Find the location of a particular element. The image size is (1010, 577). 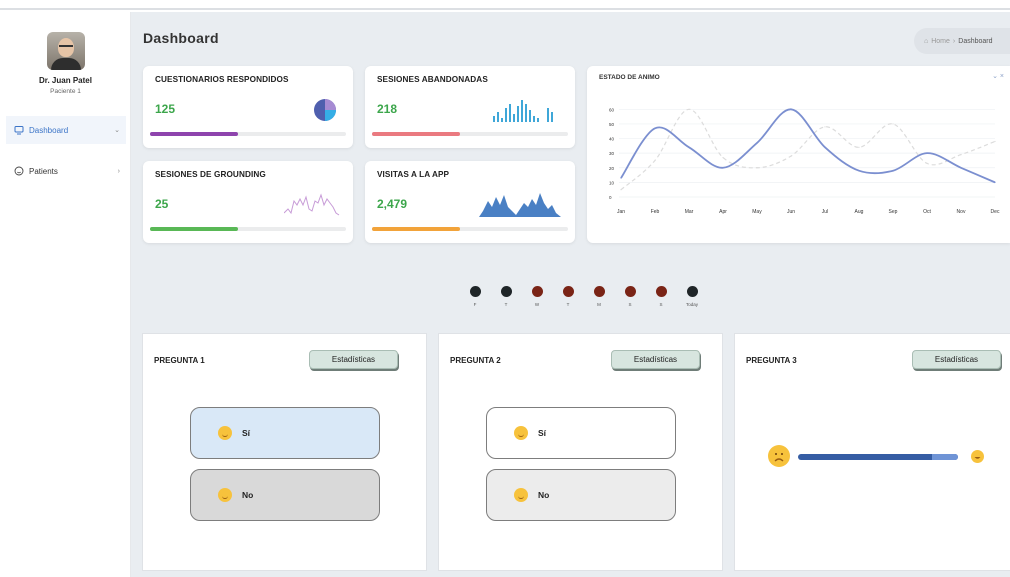

home-icon: ⌂ is located at coordinates (926, 41).